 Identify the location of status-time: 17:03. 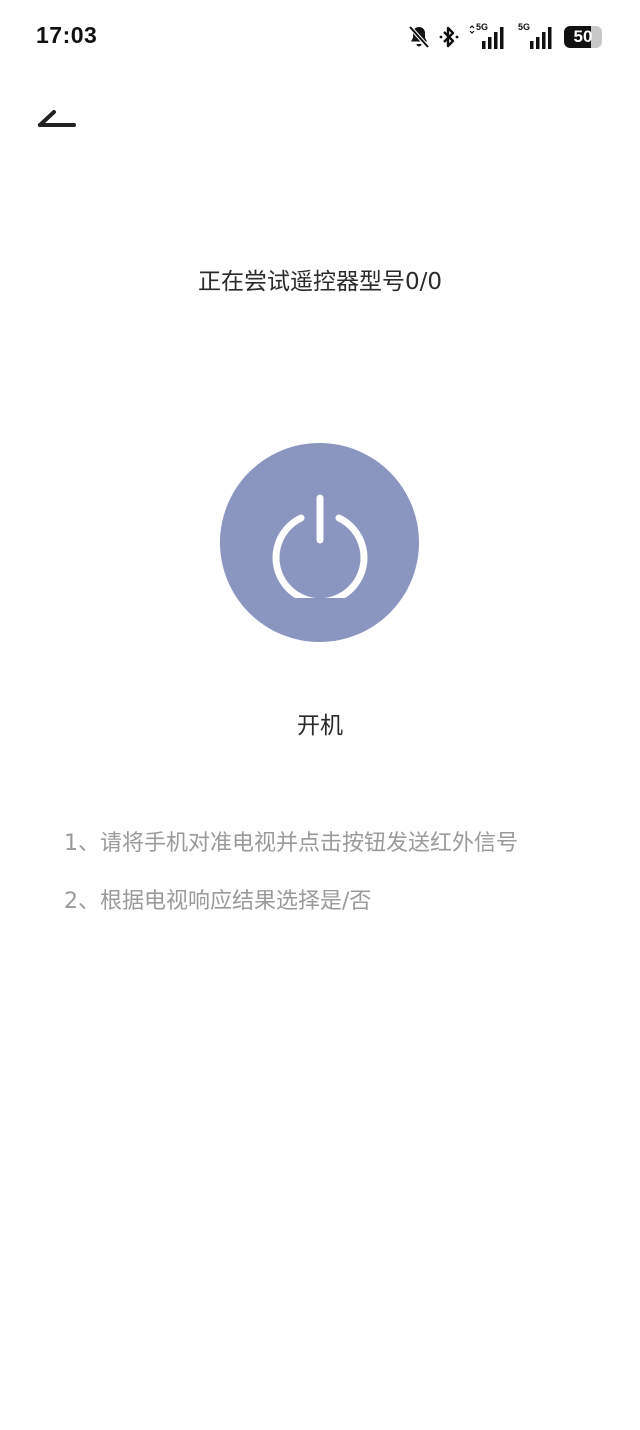
(67, 35).